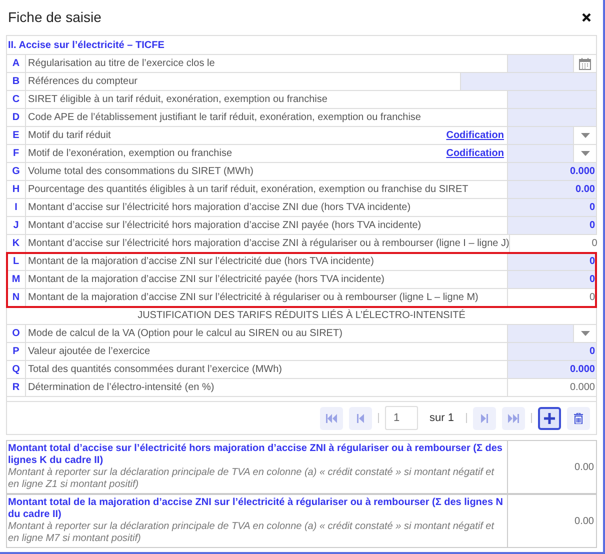 The width and height of the screenshot is (605, 554). Describe the element at coordinates (247, 190) in the screenshot. I see `row-label: Pourcentage des quantités éligibles à un tarif réduit, exonération, exemption ou franchise du SIRET` at that location.